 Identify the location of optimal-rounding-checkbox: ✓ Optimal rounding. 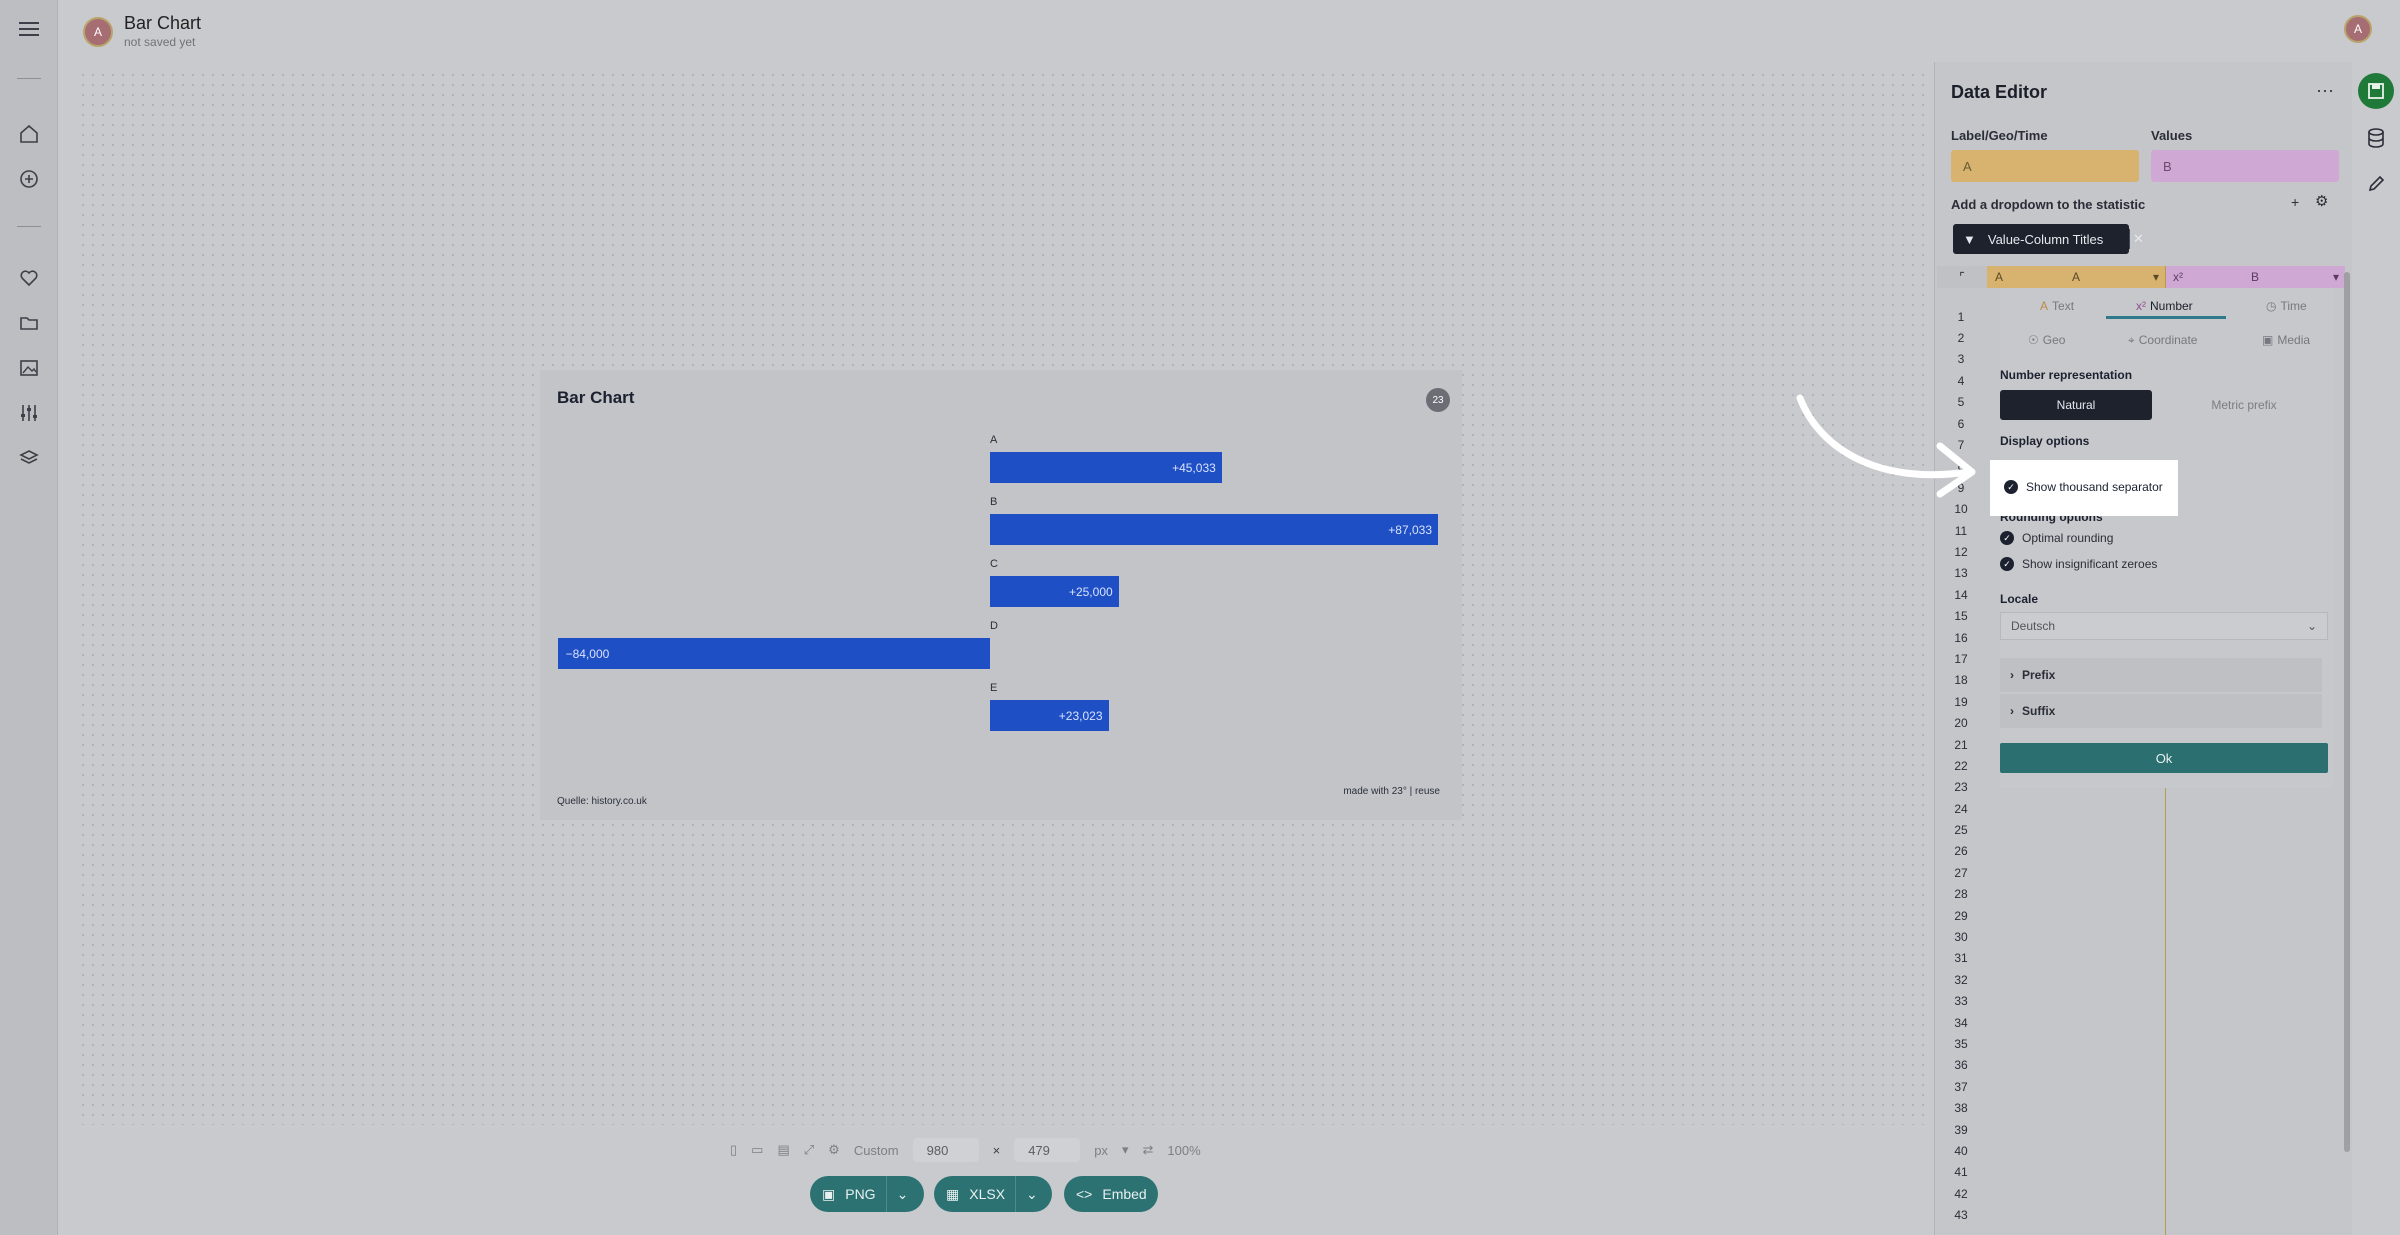
(2056, 538).